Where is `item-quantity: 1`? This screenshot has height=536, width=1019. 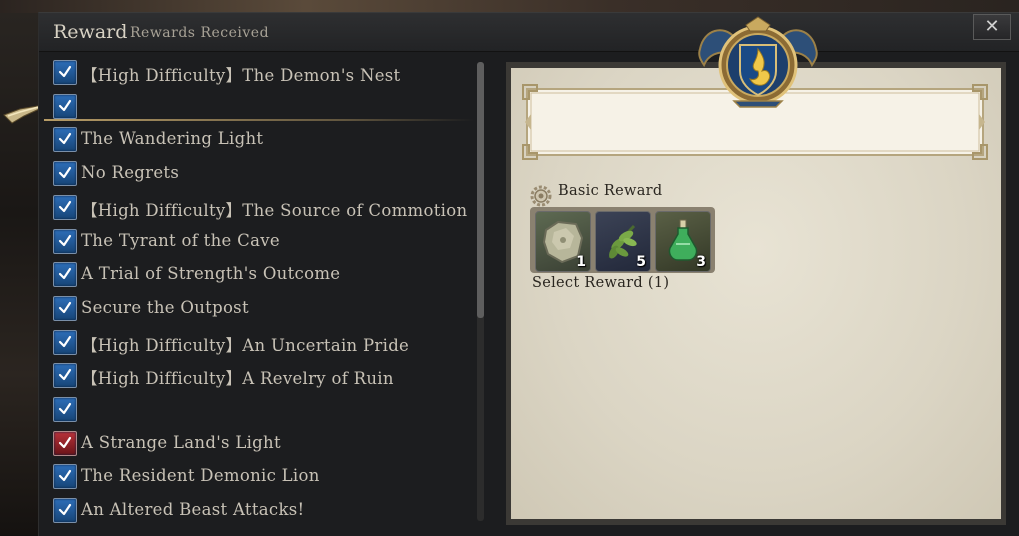
item-quantity: 1 is located at coordinates (581, 262).